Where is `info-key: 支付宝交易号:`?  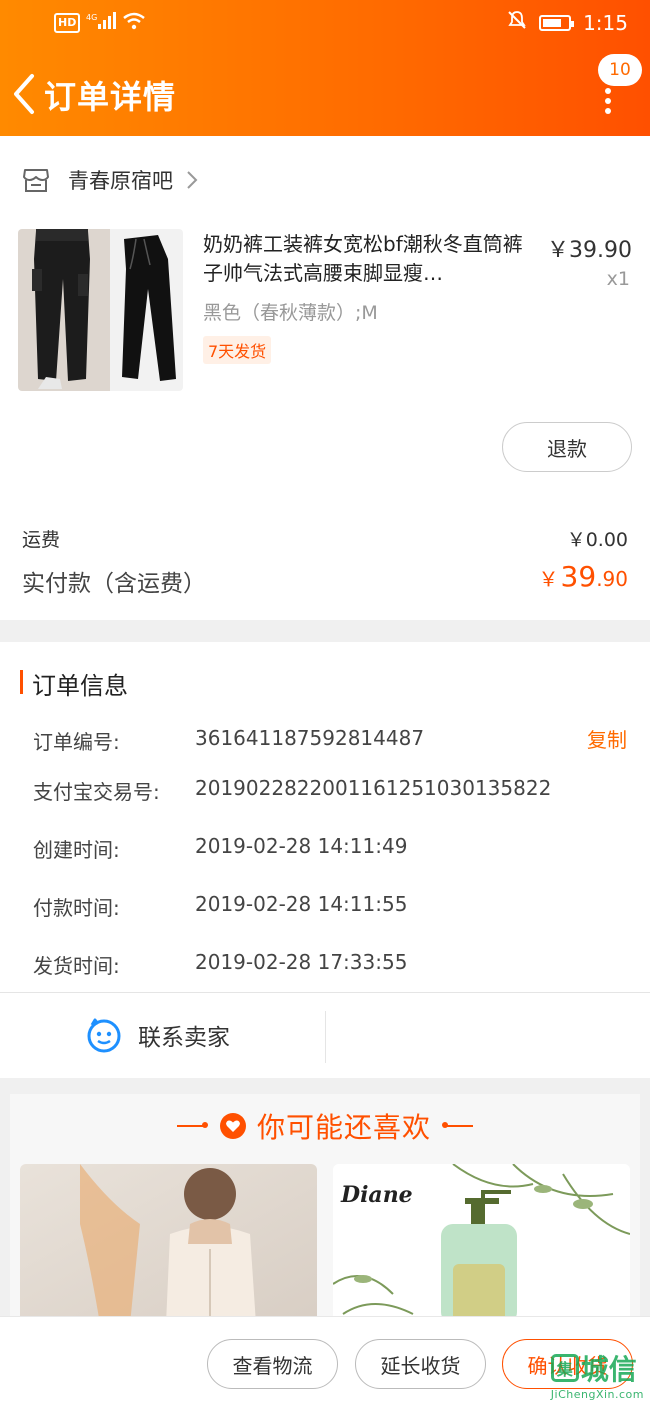 info-key: 支付宝交易号: is located at coordinates (96, 792).